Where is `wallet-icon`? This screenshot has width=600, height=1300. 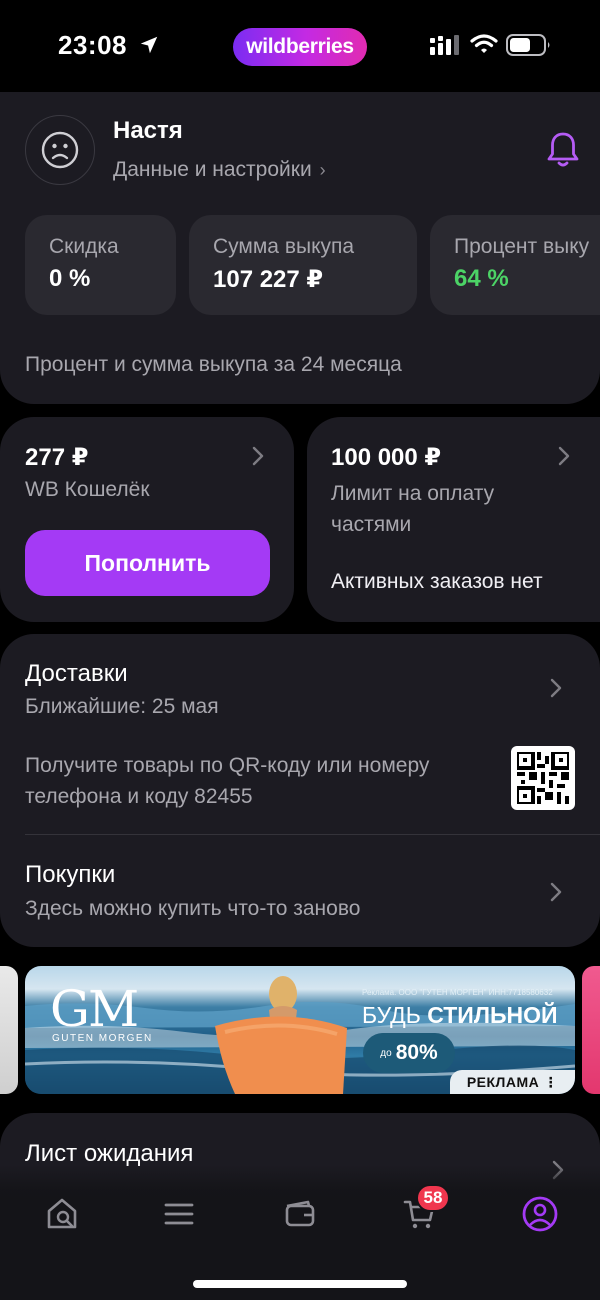
wallet-icon is located at coordinates (300, 1213).